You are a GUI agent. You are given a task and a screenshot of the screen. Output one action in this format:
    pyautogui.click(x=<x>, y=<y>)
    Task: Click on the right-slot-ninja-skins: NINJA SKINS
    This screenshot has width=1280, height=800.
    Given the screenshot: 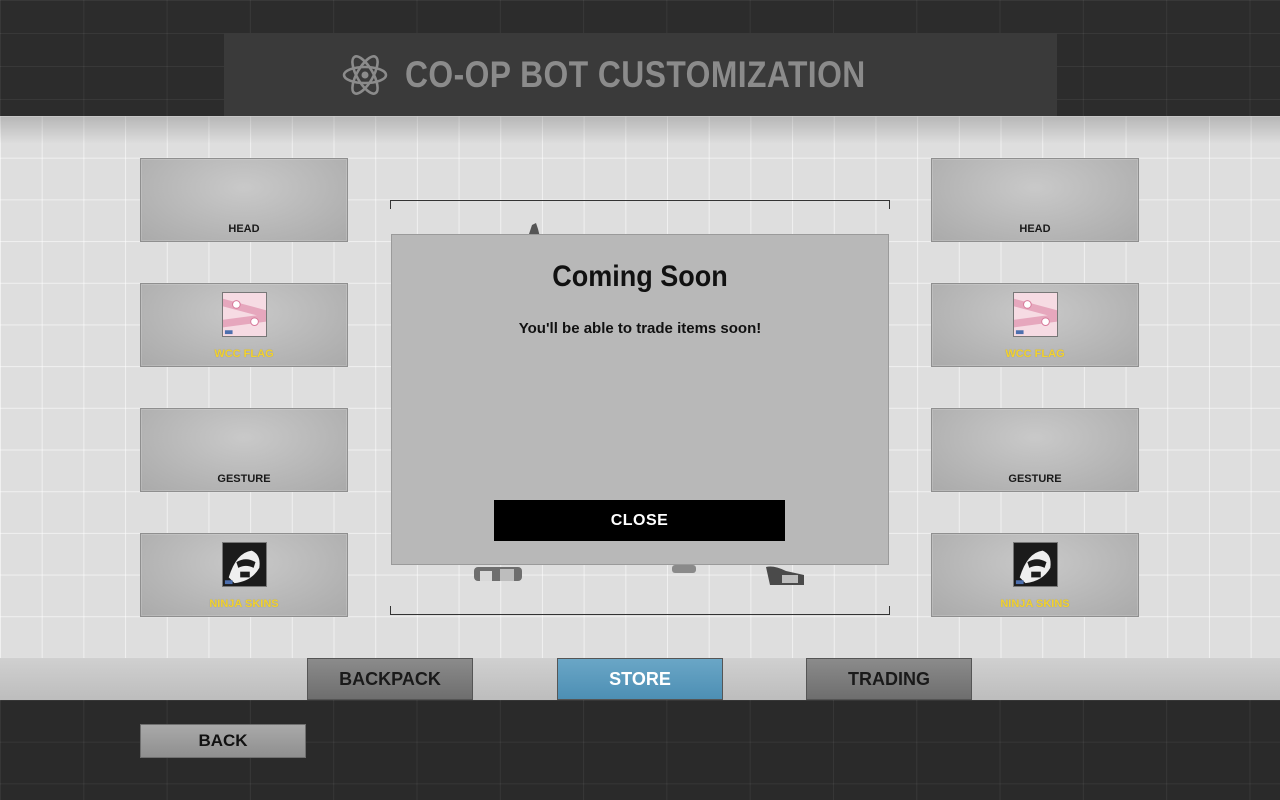 What is the action you would take?
    pyautogui.click(x=1035, y=575)
    